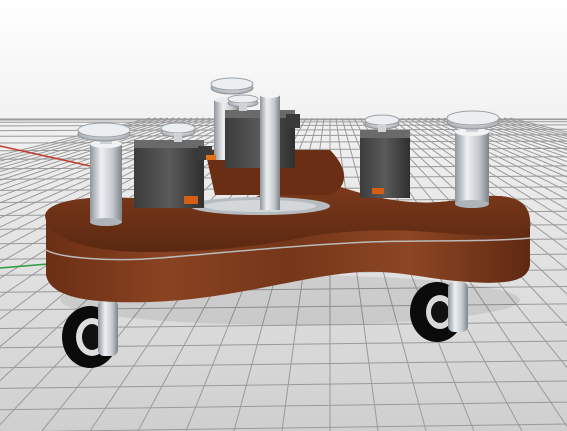  What do you see at coordinates (270, 151) in the screenshot?
I see `center-rod` at bounding box center [270, 151].